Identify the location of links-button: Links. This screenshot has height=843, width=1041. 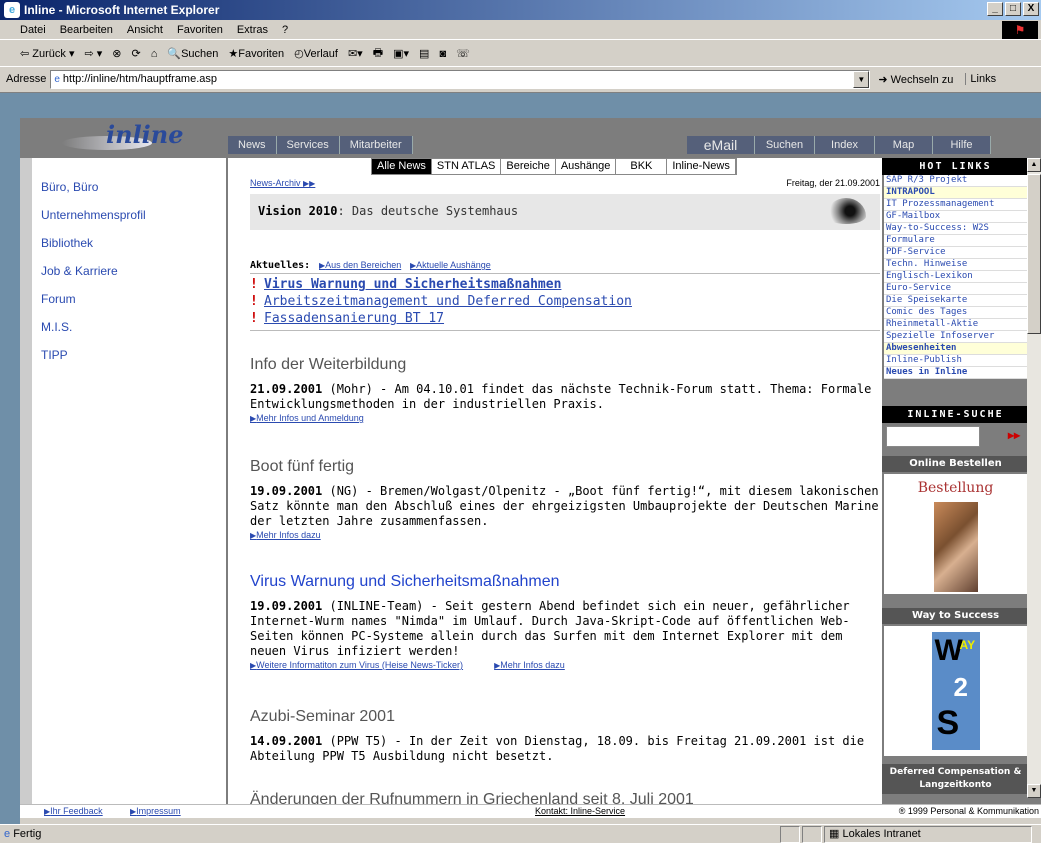
(980, 79).